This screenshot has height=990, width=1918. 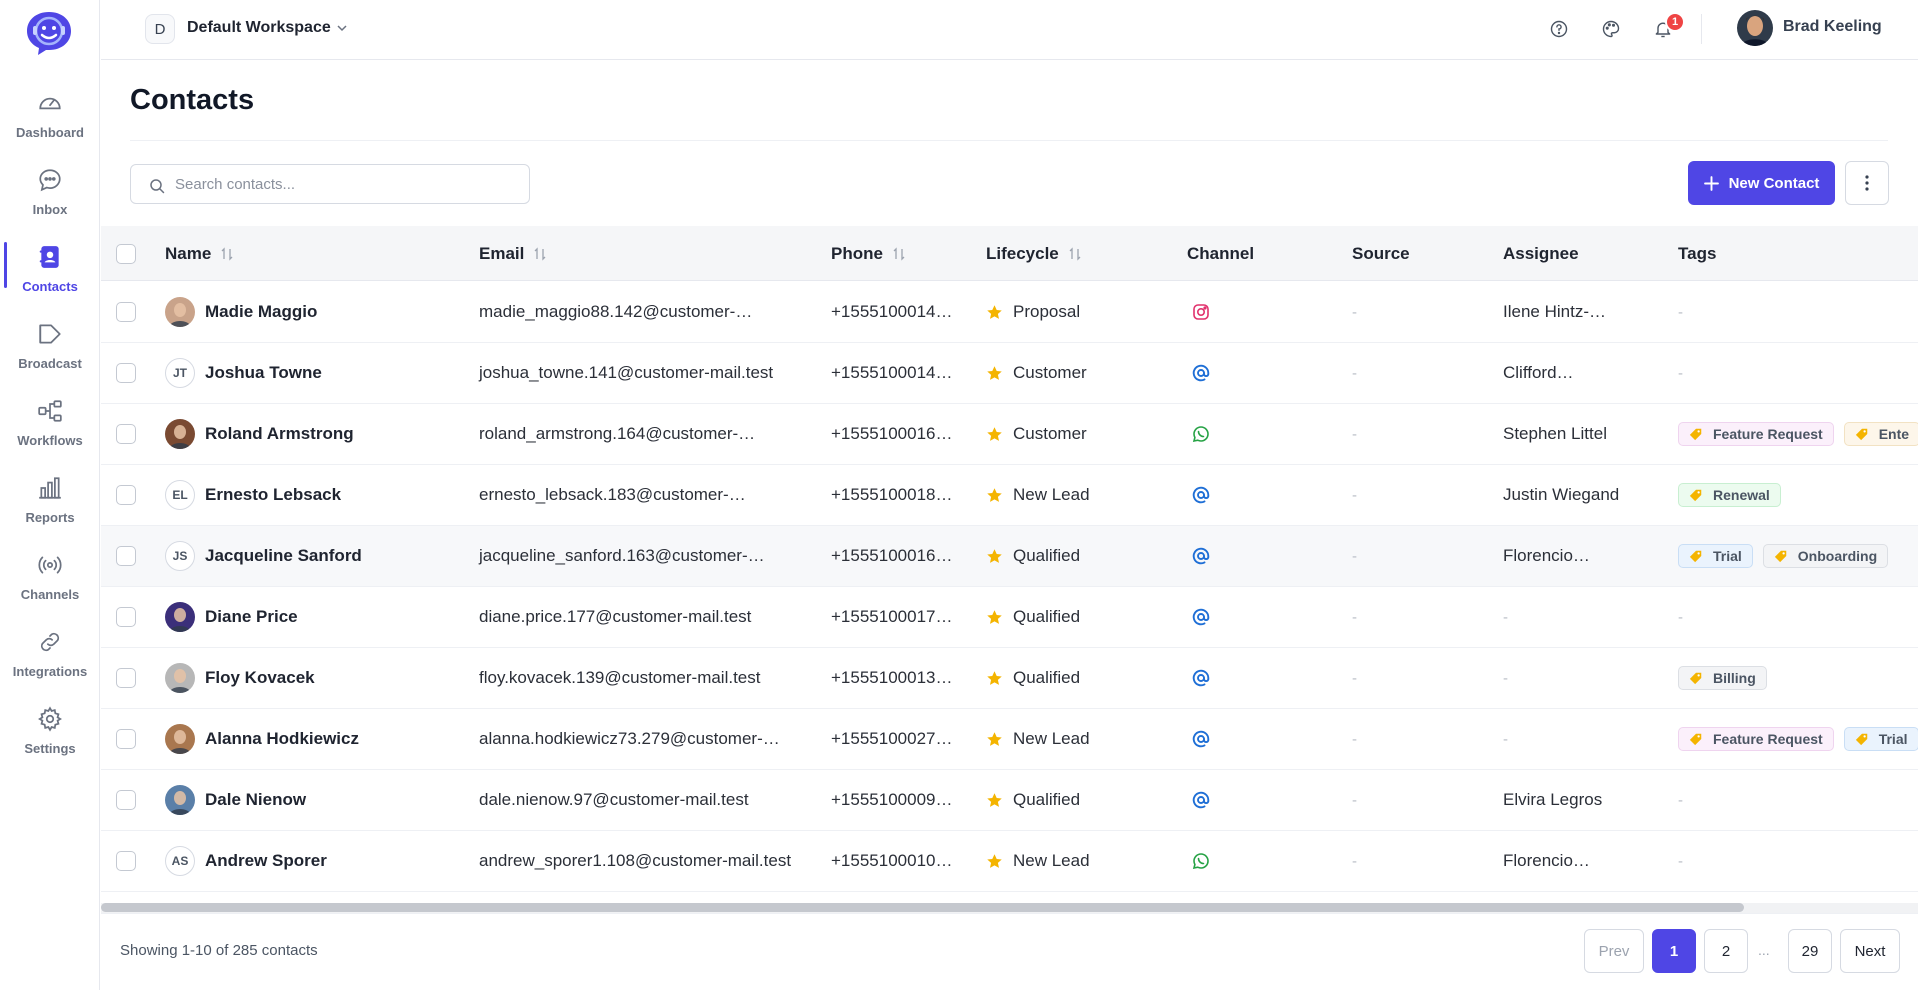 I want to click on help-icon, so click(x=1559, y=29).